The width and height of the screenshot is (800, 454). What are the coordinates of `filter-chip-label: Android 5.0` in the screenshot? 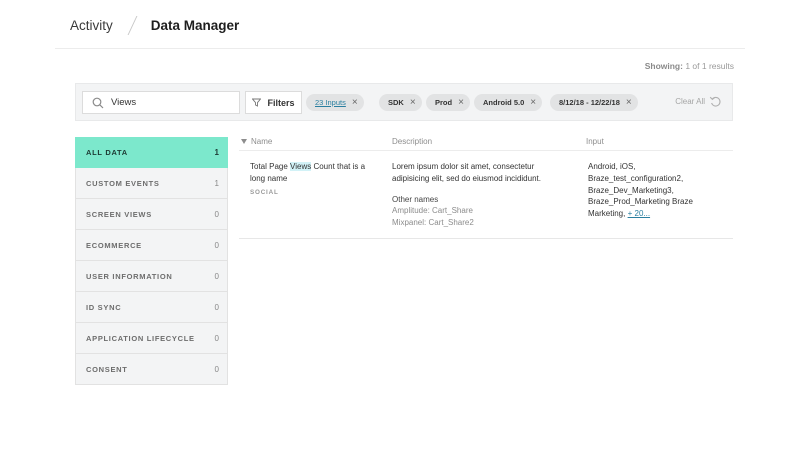 It's located at (504, 102).